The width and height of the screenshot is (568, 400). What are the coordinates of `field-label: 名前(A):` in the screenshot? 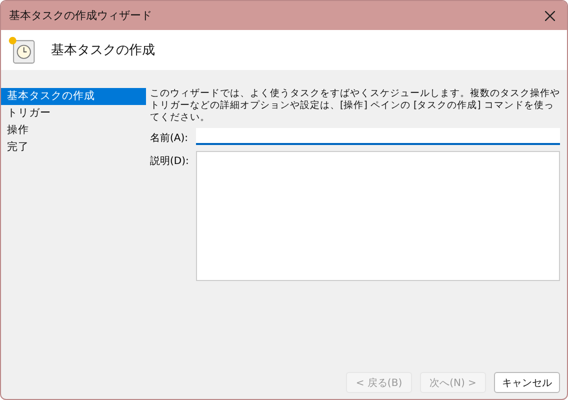 It's located at (170, 138).